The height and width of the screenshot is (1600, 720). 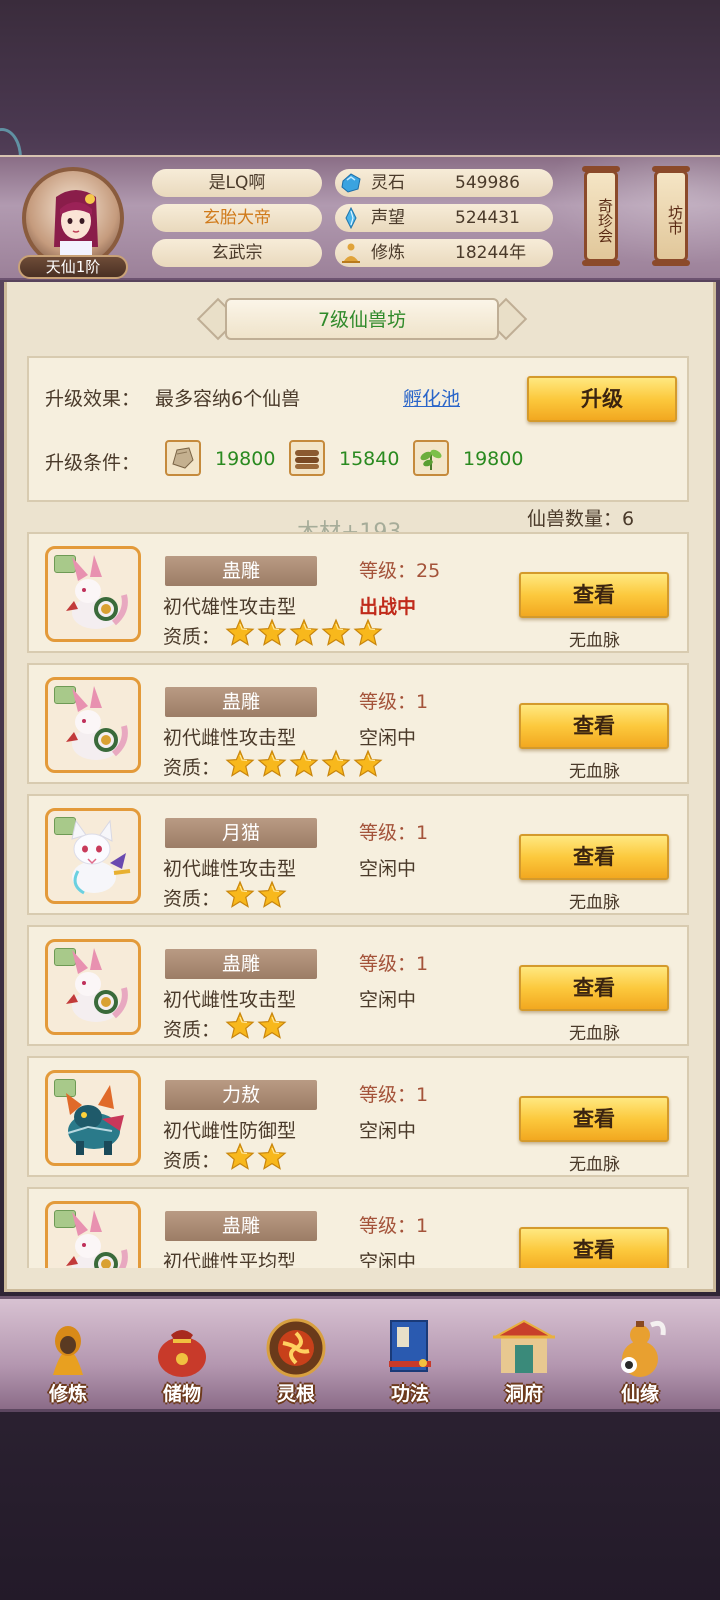 I want to click on resource-label: 修炼, so click(x=388, y=253).